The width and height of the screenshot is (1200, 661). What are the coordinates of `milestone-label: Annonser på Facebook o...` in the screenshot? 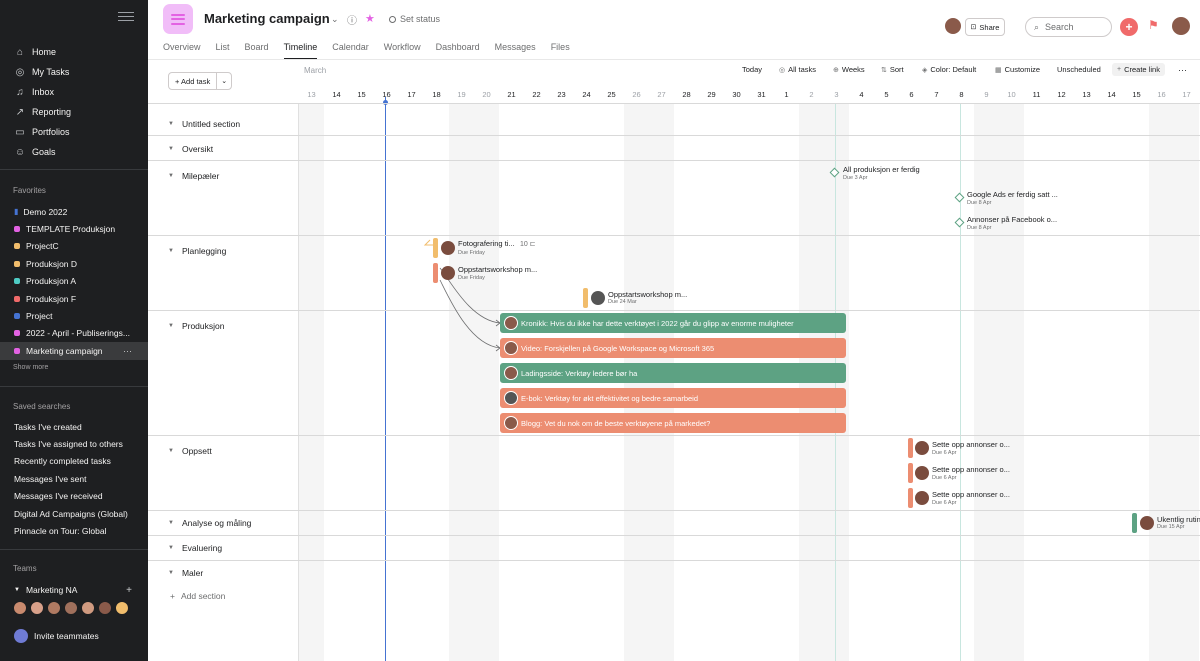 It's located at (1012, 219).